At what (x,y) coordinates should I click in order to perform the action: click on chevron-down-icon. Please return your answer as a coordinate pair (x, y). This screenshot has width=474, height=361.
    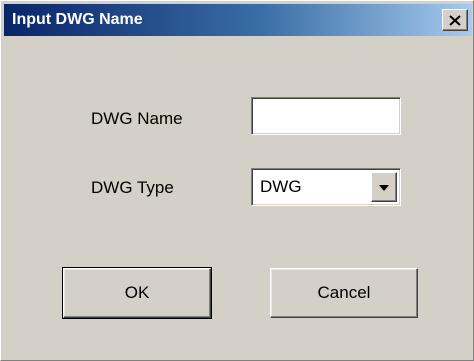
    Looking at the image, I should click on (384, 187).